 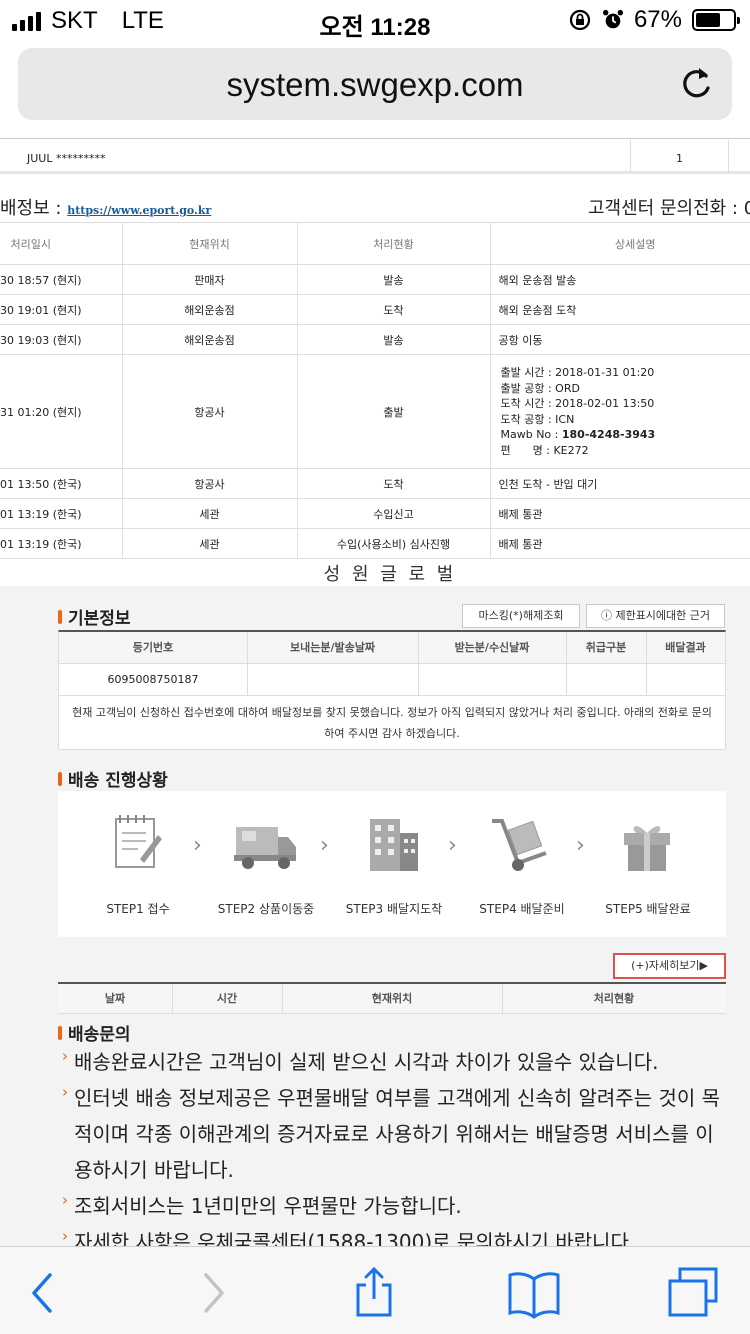 I want to click on address-bar: system.swgexp.com, so click(x=375, y=84).